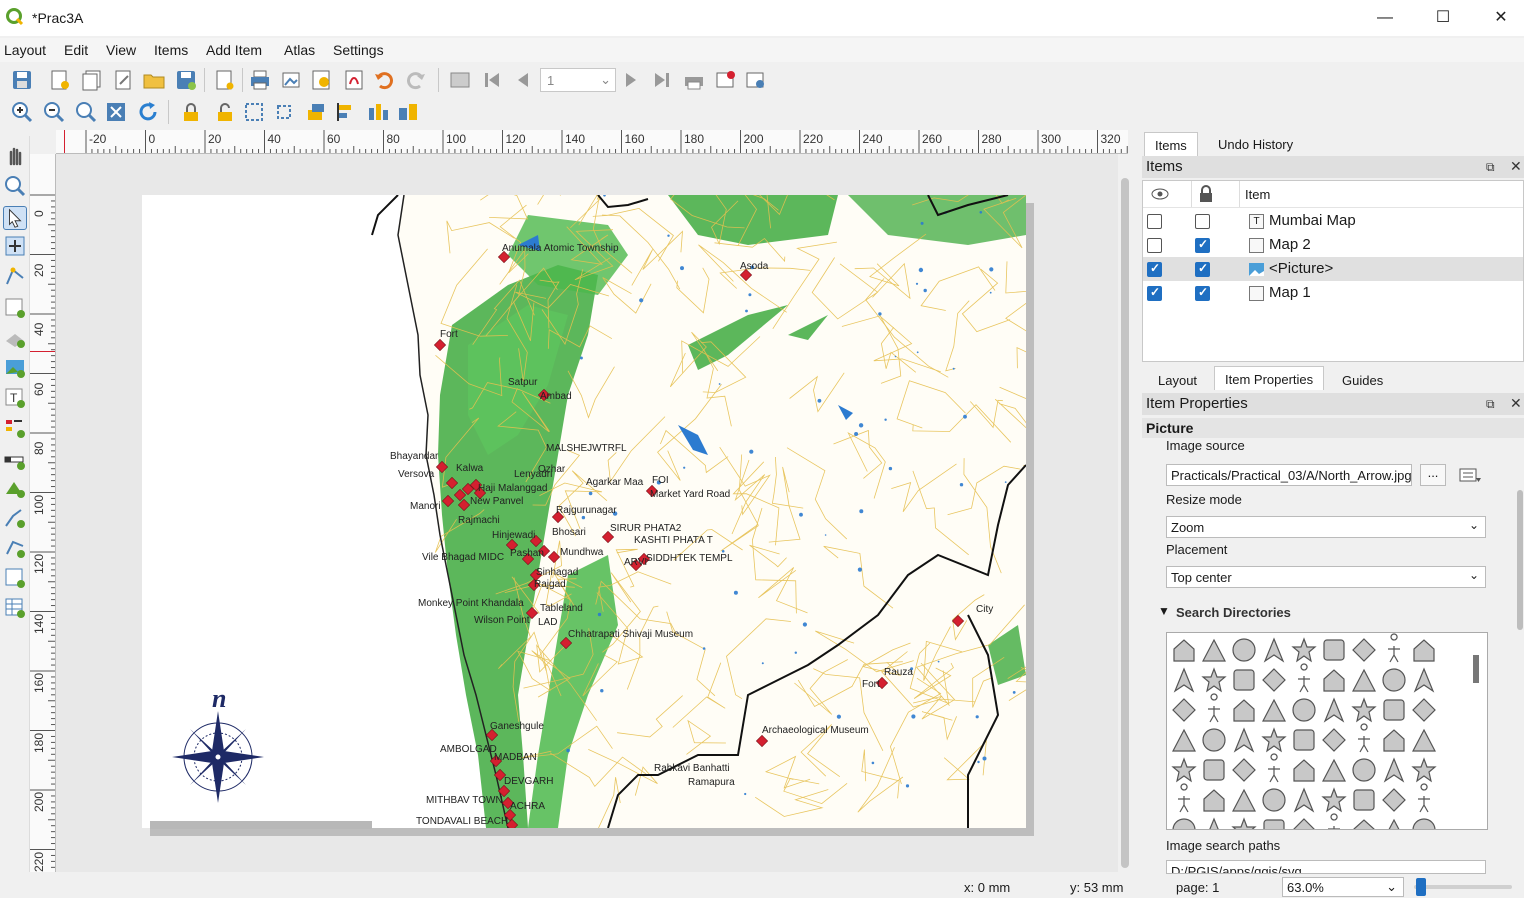 The height and width of the screenshot is (898, 1524). What do you see at coordinates (384, 80) in the screenshot?
I see `undo-icon` at bounding box center [384, 80].